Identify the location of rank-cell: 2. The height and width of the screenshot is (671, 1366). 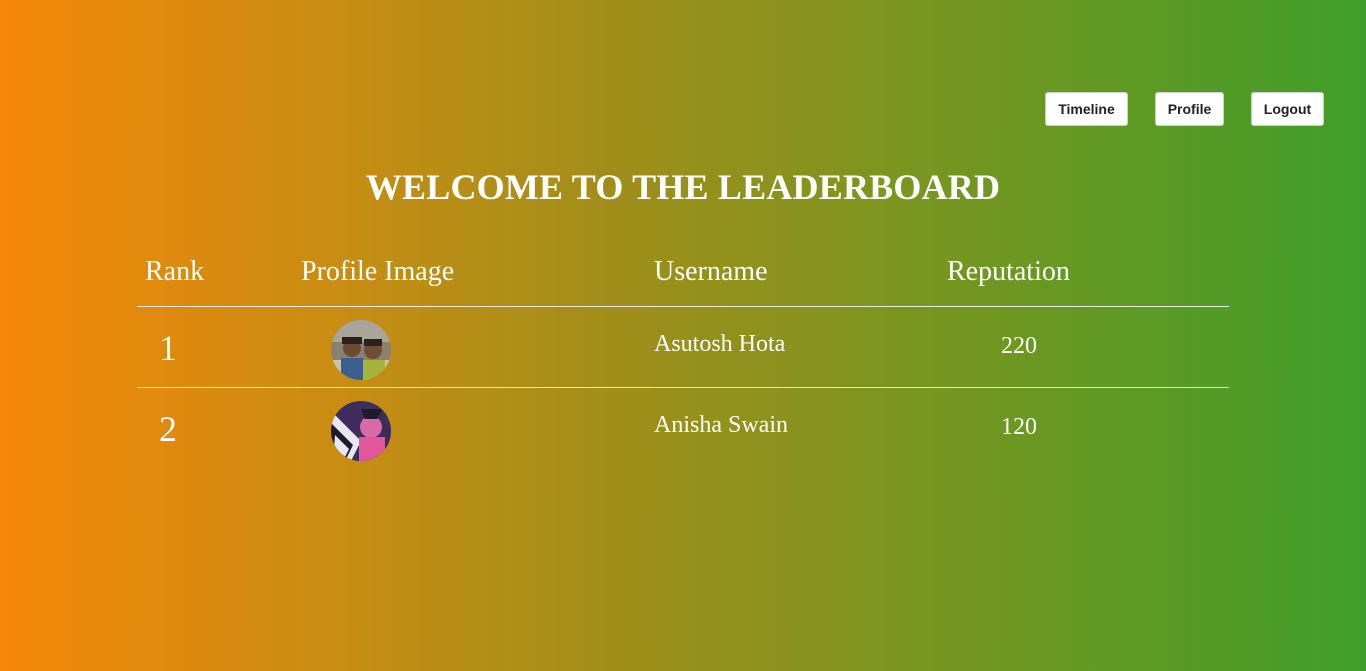
(168, 429).